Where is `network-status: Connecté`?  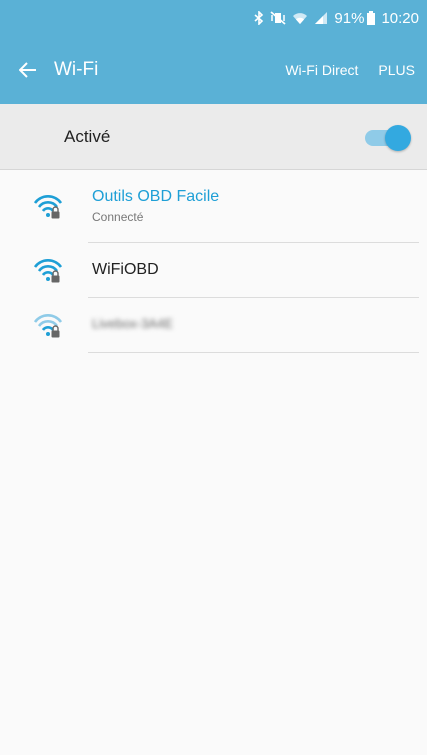
network-status: Connecté is located at coordinates (118, 217).